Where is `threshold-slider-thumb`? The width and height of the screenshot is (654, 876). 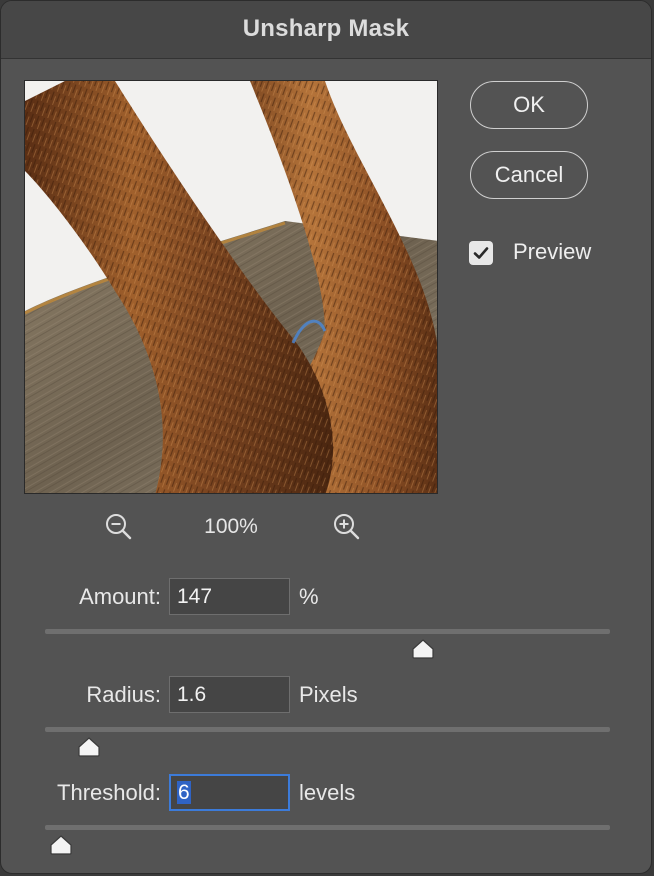
threshold-slider-thumb is located at coordinates (61, 845).